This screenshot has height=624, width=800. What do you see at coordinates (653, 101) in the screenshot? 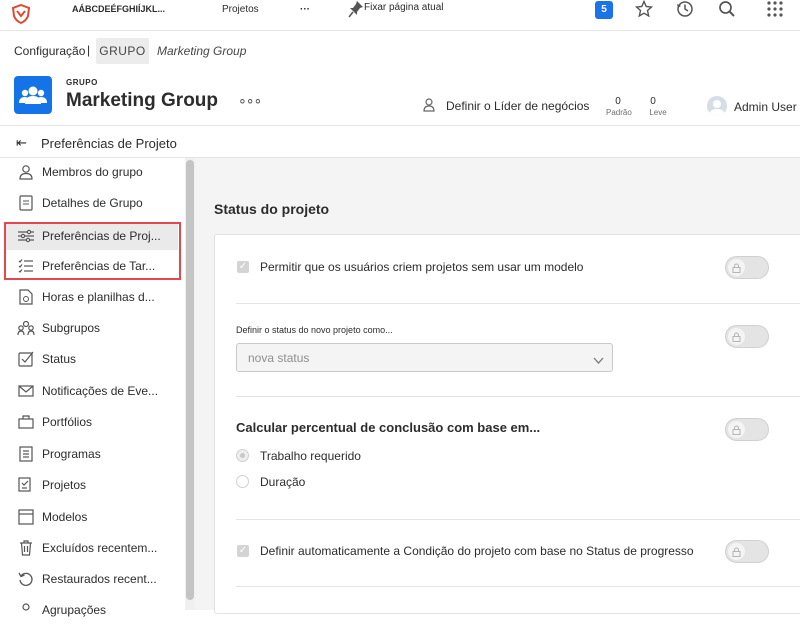
I see `light-count: 0` at bounding box center [653, 101].